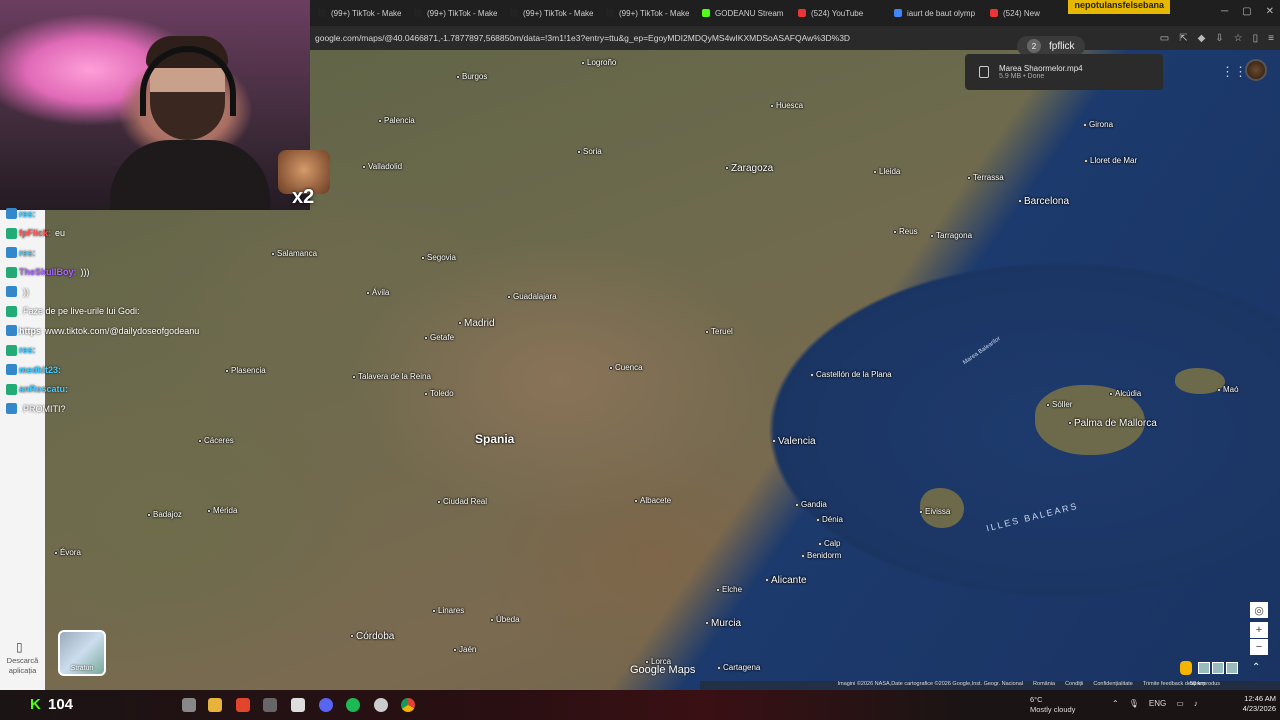  I want to click on share-icon: ⇱, so click(1183, 38).